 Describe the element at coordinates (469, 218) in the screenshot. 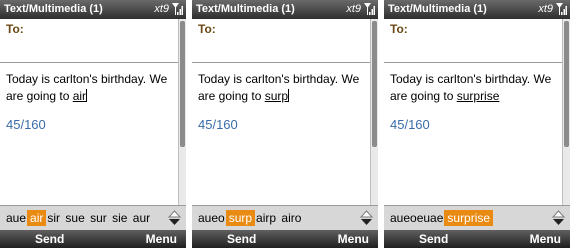

I see `candidate-word-selected: surprise` at that location.